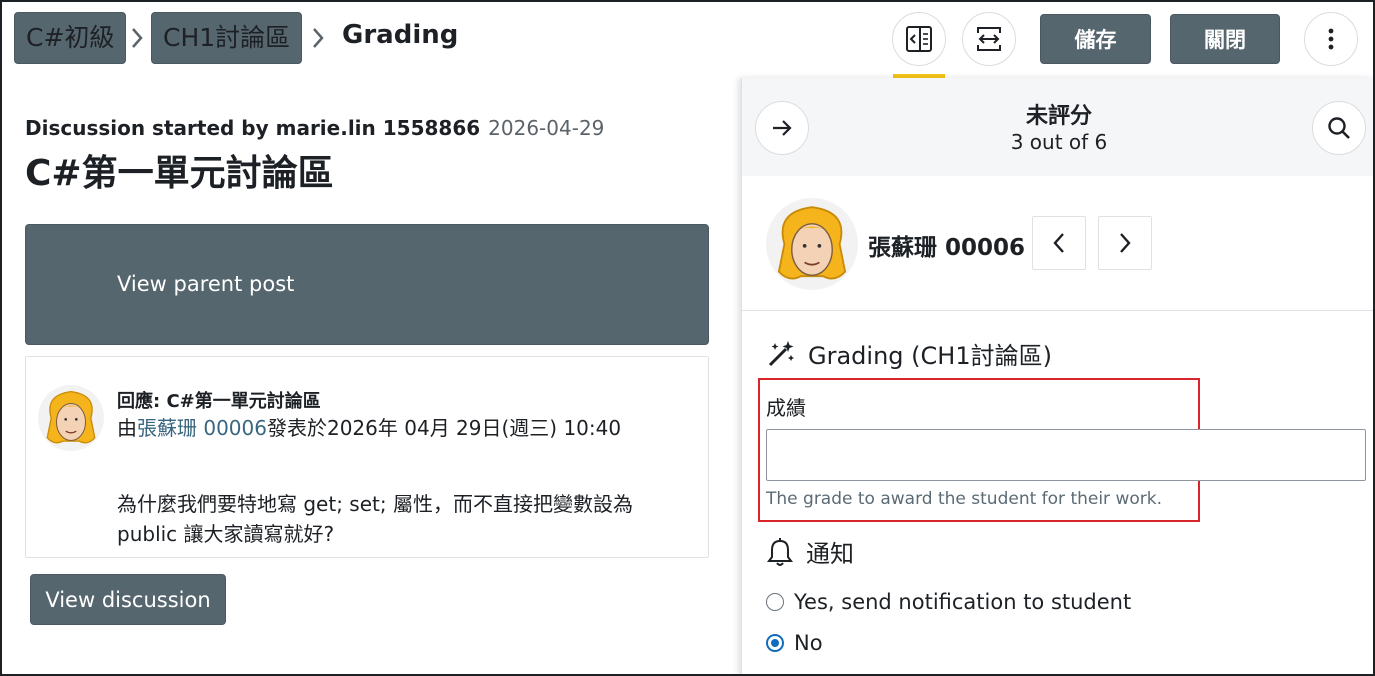 This screenshot has height=676, width=1375. I want to click on grading-heading: Grading (CH1討論區), so click(909, 353).